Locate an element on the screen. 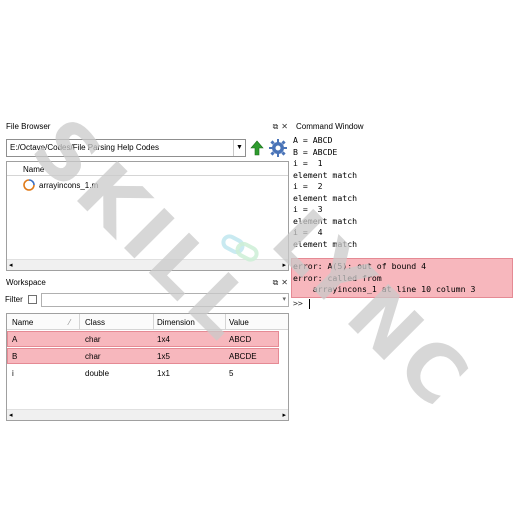  file-list-header: Name is located at coordinates (147, 169).